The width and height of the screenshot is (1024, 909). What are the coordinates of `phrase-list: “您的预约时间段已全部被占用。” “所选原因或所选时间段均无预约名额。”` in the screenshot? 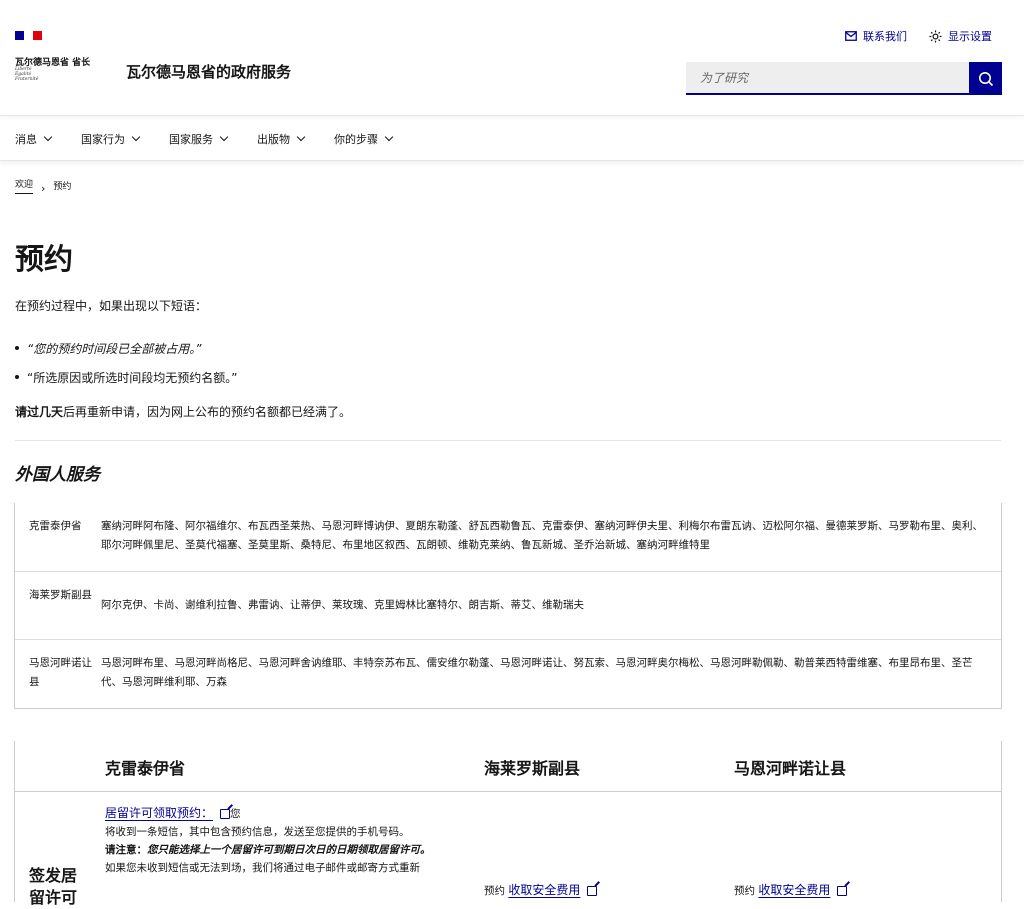 It's located at (126, 369).